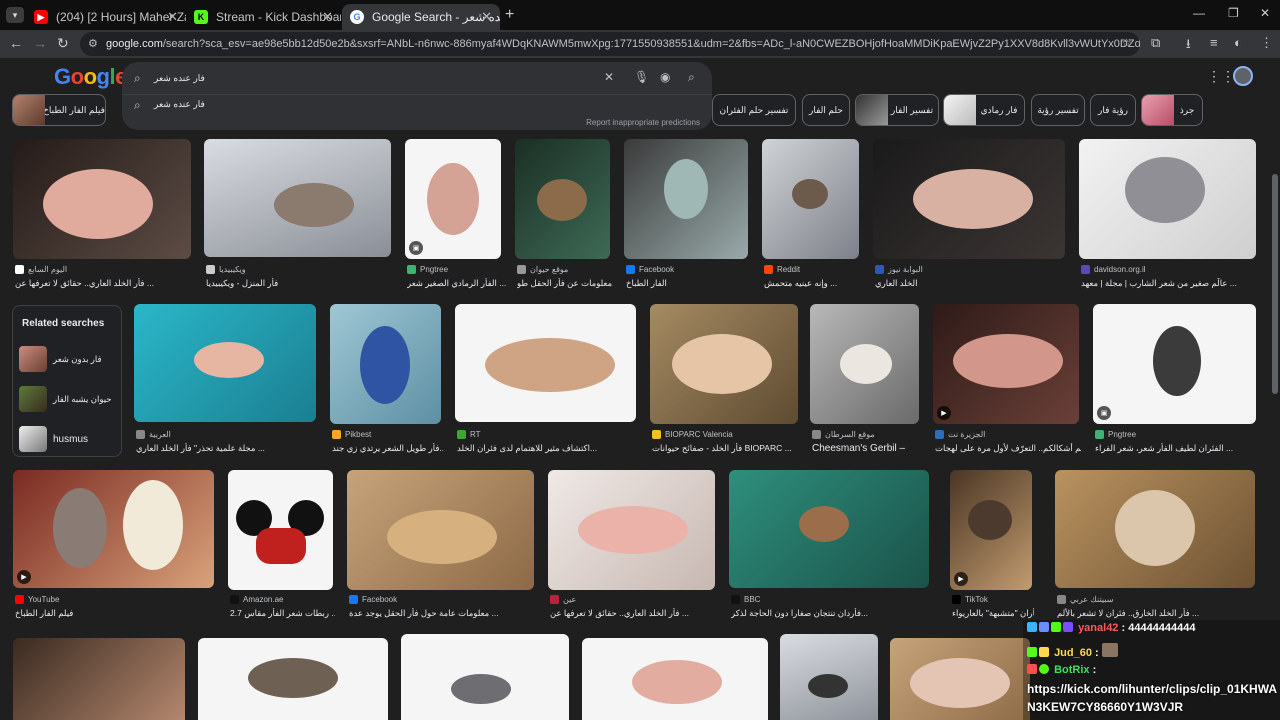 Image resolution: width=1280 pixels, height=720 pixels. What do you see at coordinates (1199, 13) in the screenshot?
I see `minimize-button: —` at bounding box center [1199, 13].